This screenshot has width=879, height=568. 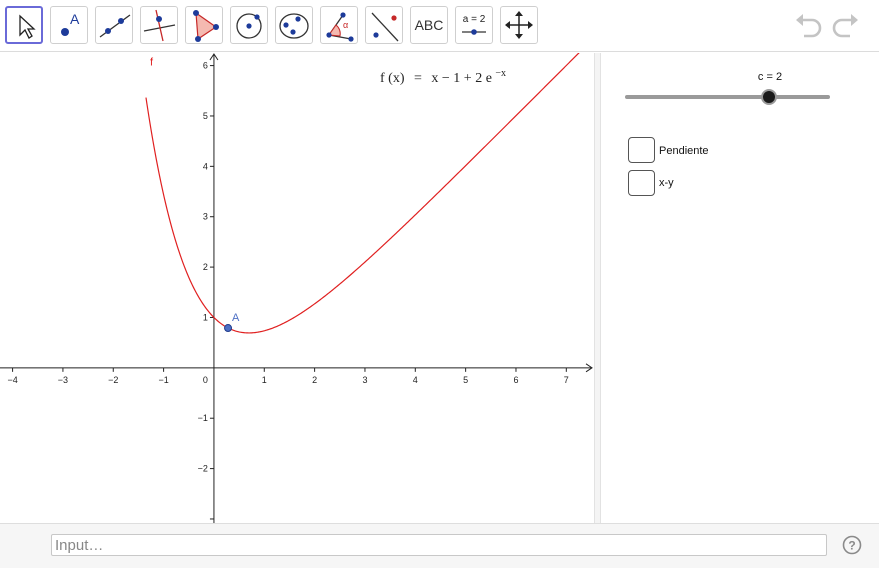 I want to click on checkbox-pendiente, so click(x=641, y=150).